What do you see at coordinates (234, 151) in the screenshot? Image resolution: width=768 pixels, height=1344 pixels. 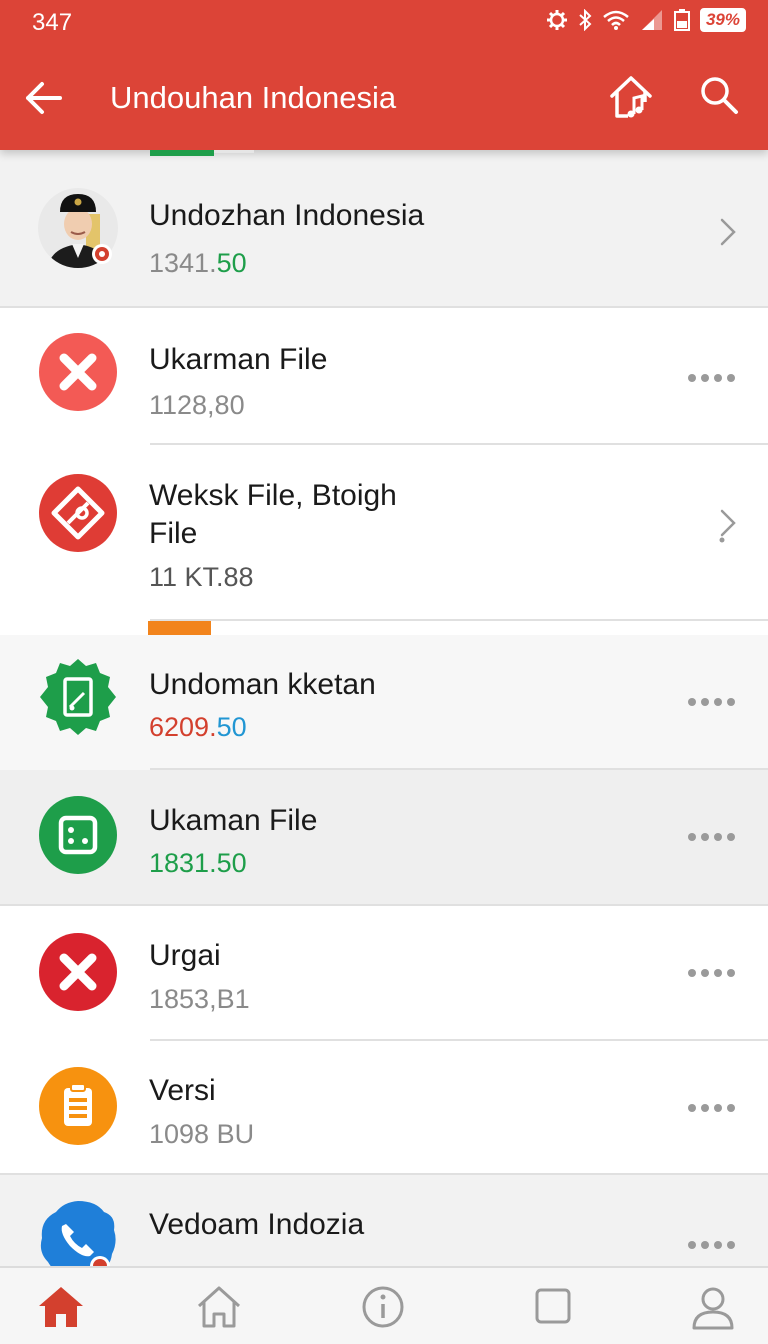 I see `tab-indicator-inactive` at bounding box center [234, 151].